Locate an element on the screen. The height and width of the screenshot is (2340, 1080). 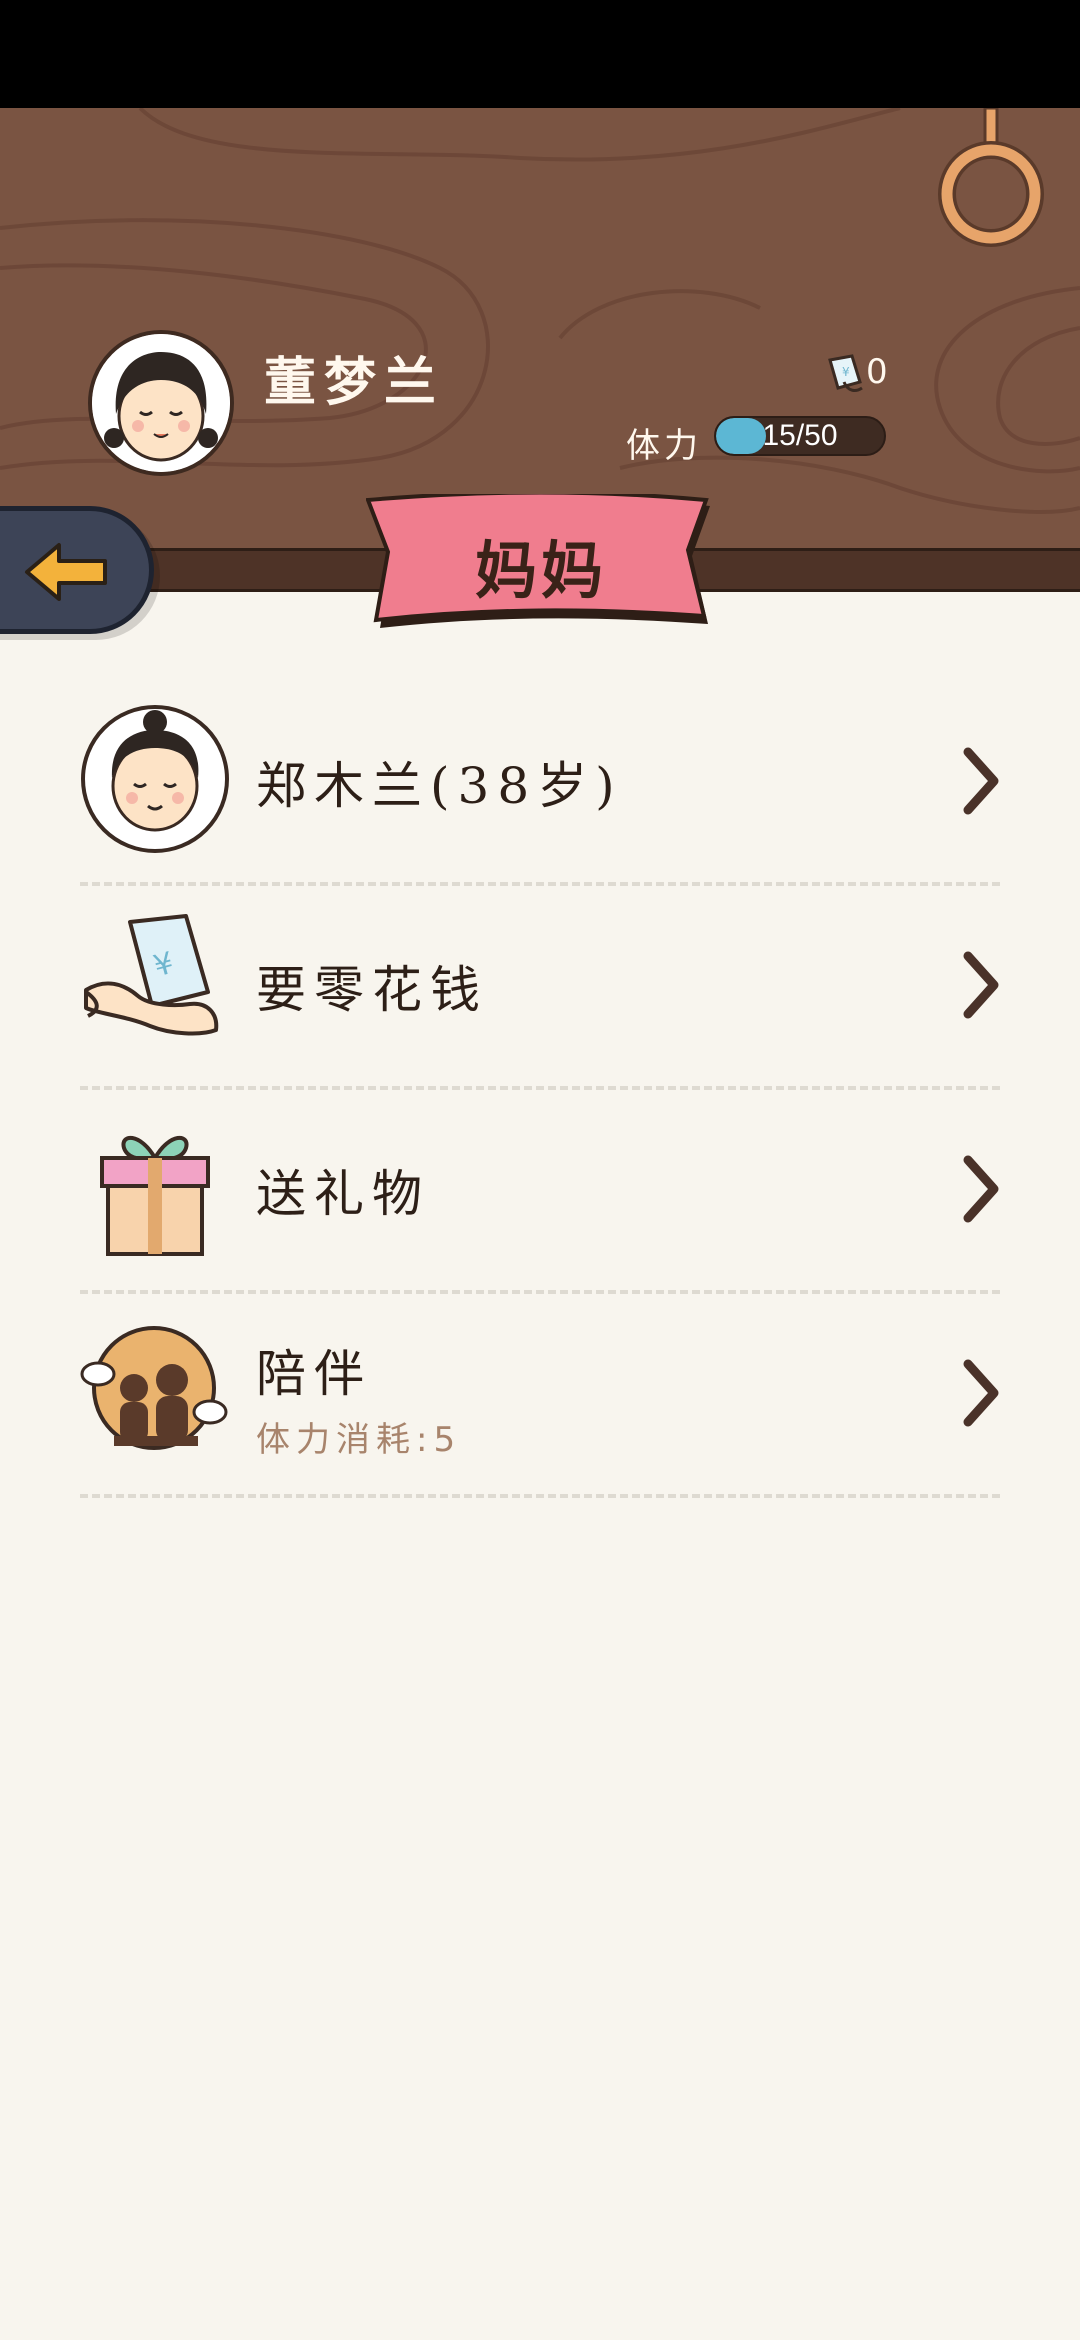
back-button is located at coordinates (77, 570).